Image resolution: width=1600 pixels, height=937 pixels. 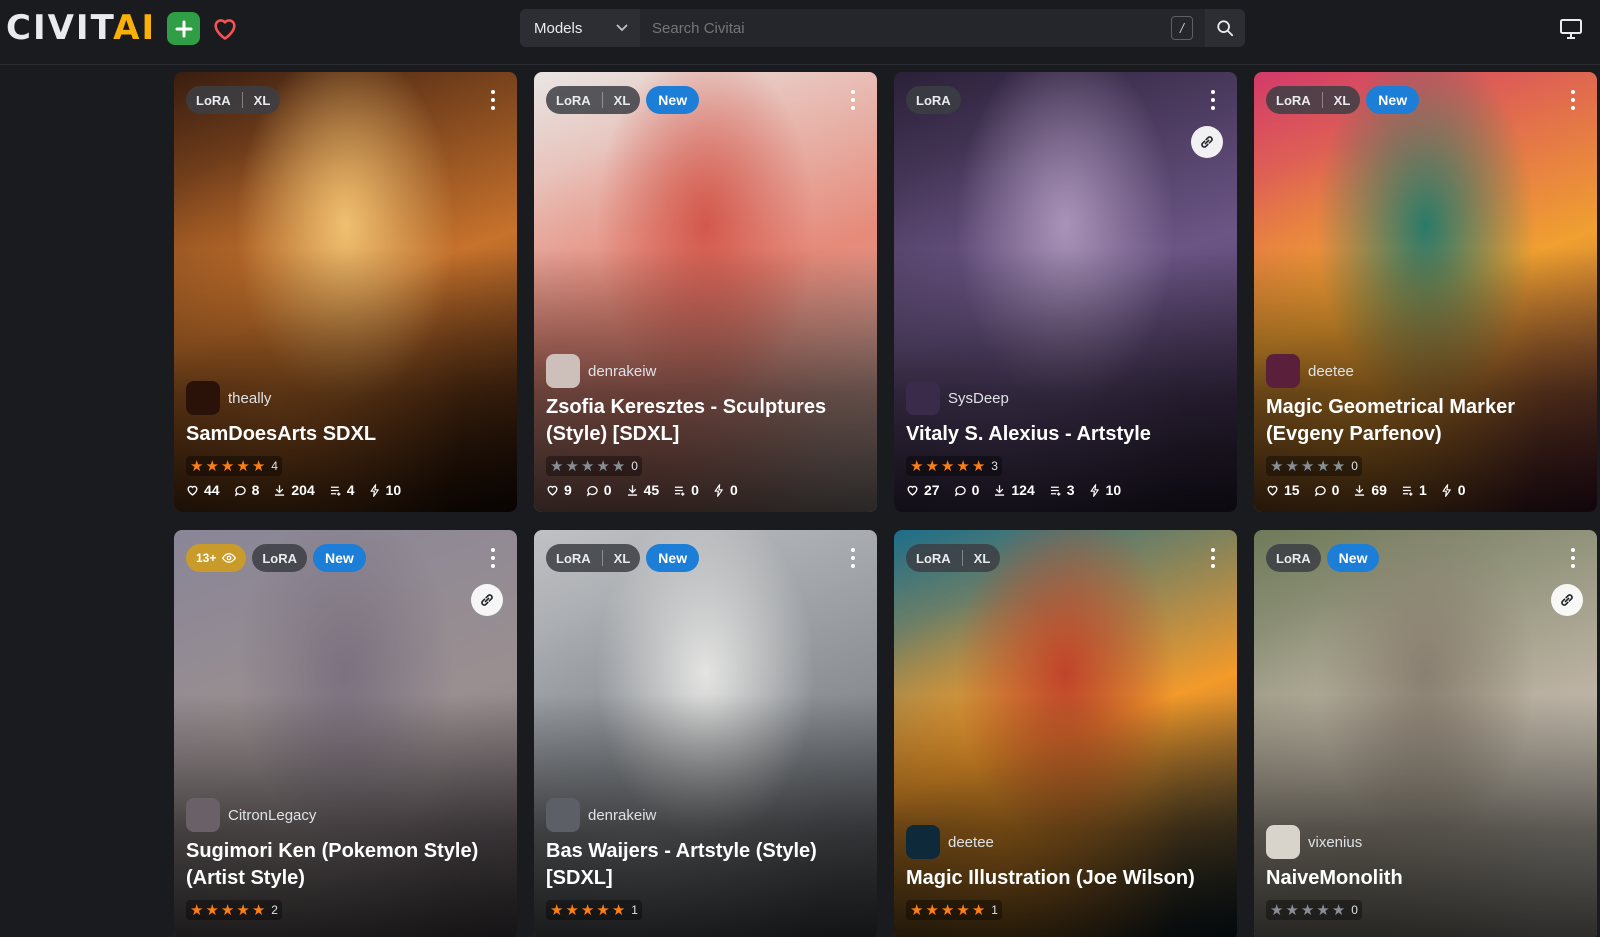 What do you see at coordinates (686, 490) in the screenshot?
I see `collections-stat: 0` at bounding box center [686, 490].